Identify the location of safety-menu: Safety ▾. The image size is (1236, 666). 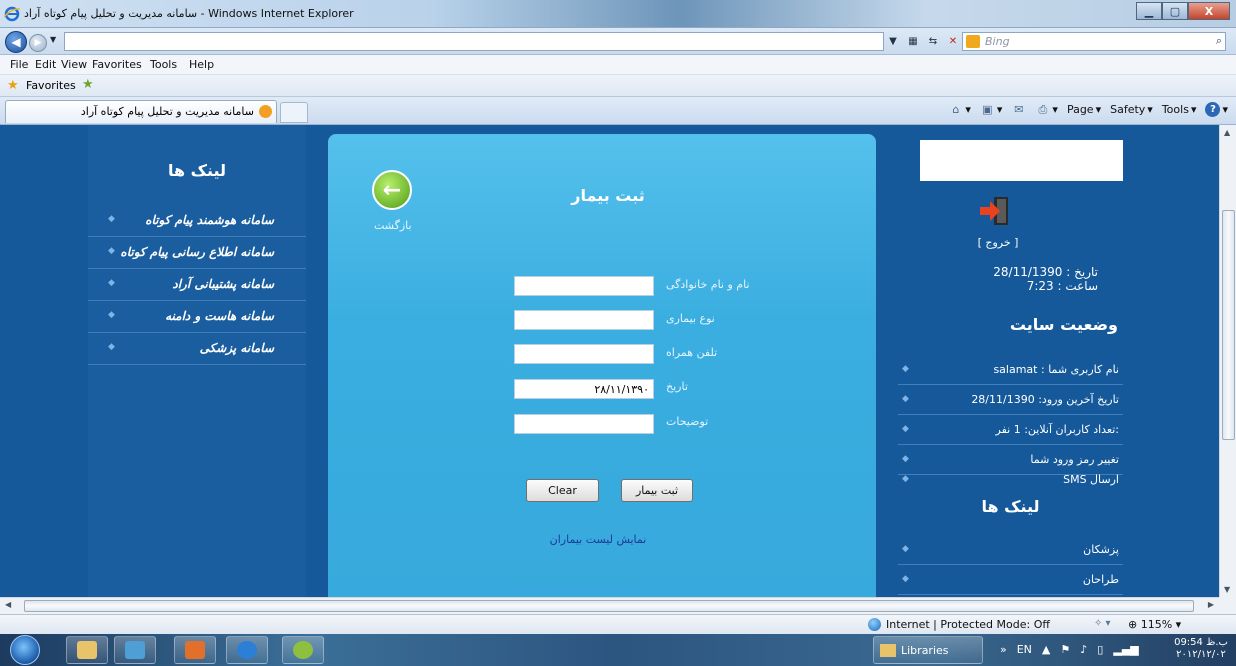
(1131, 109).